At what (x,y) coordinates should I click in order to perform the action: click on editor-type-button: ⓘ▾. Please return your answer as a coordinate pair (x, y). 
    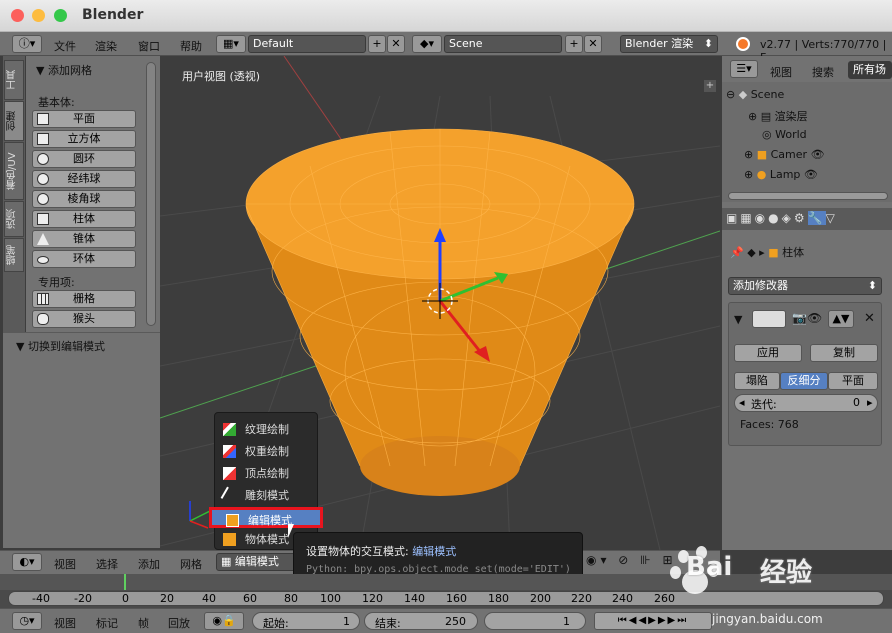
    Looking at the image, I should click on (27, 44).